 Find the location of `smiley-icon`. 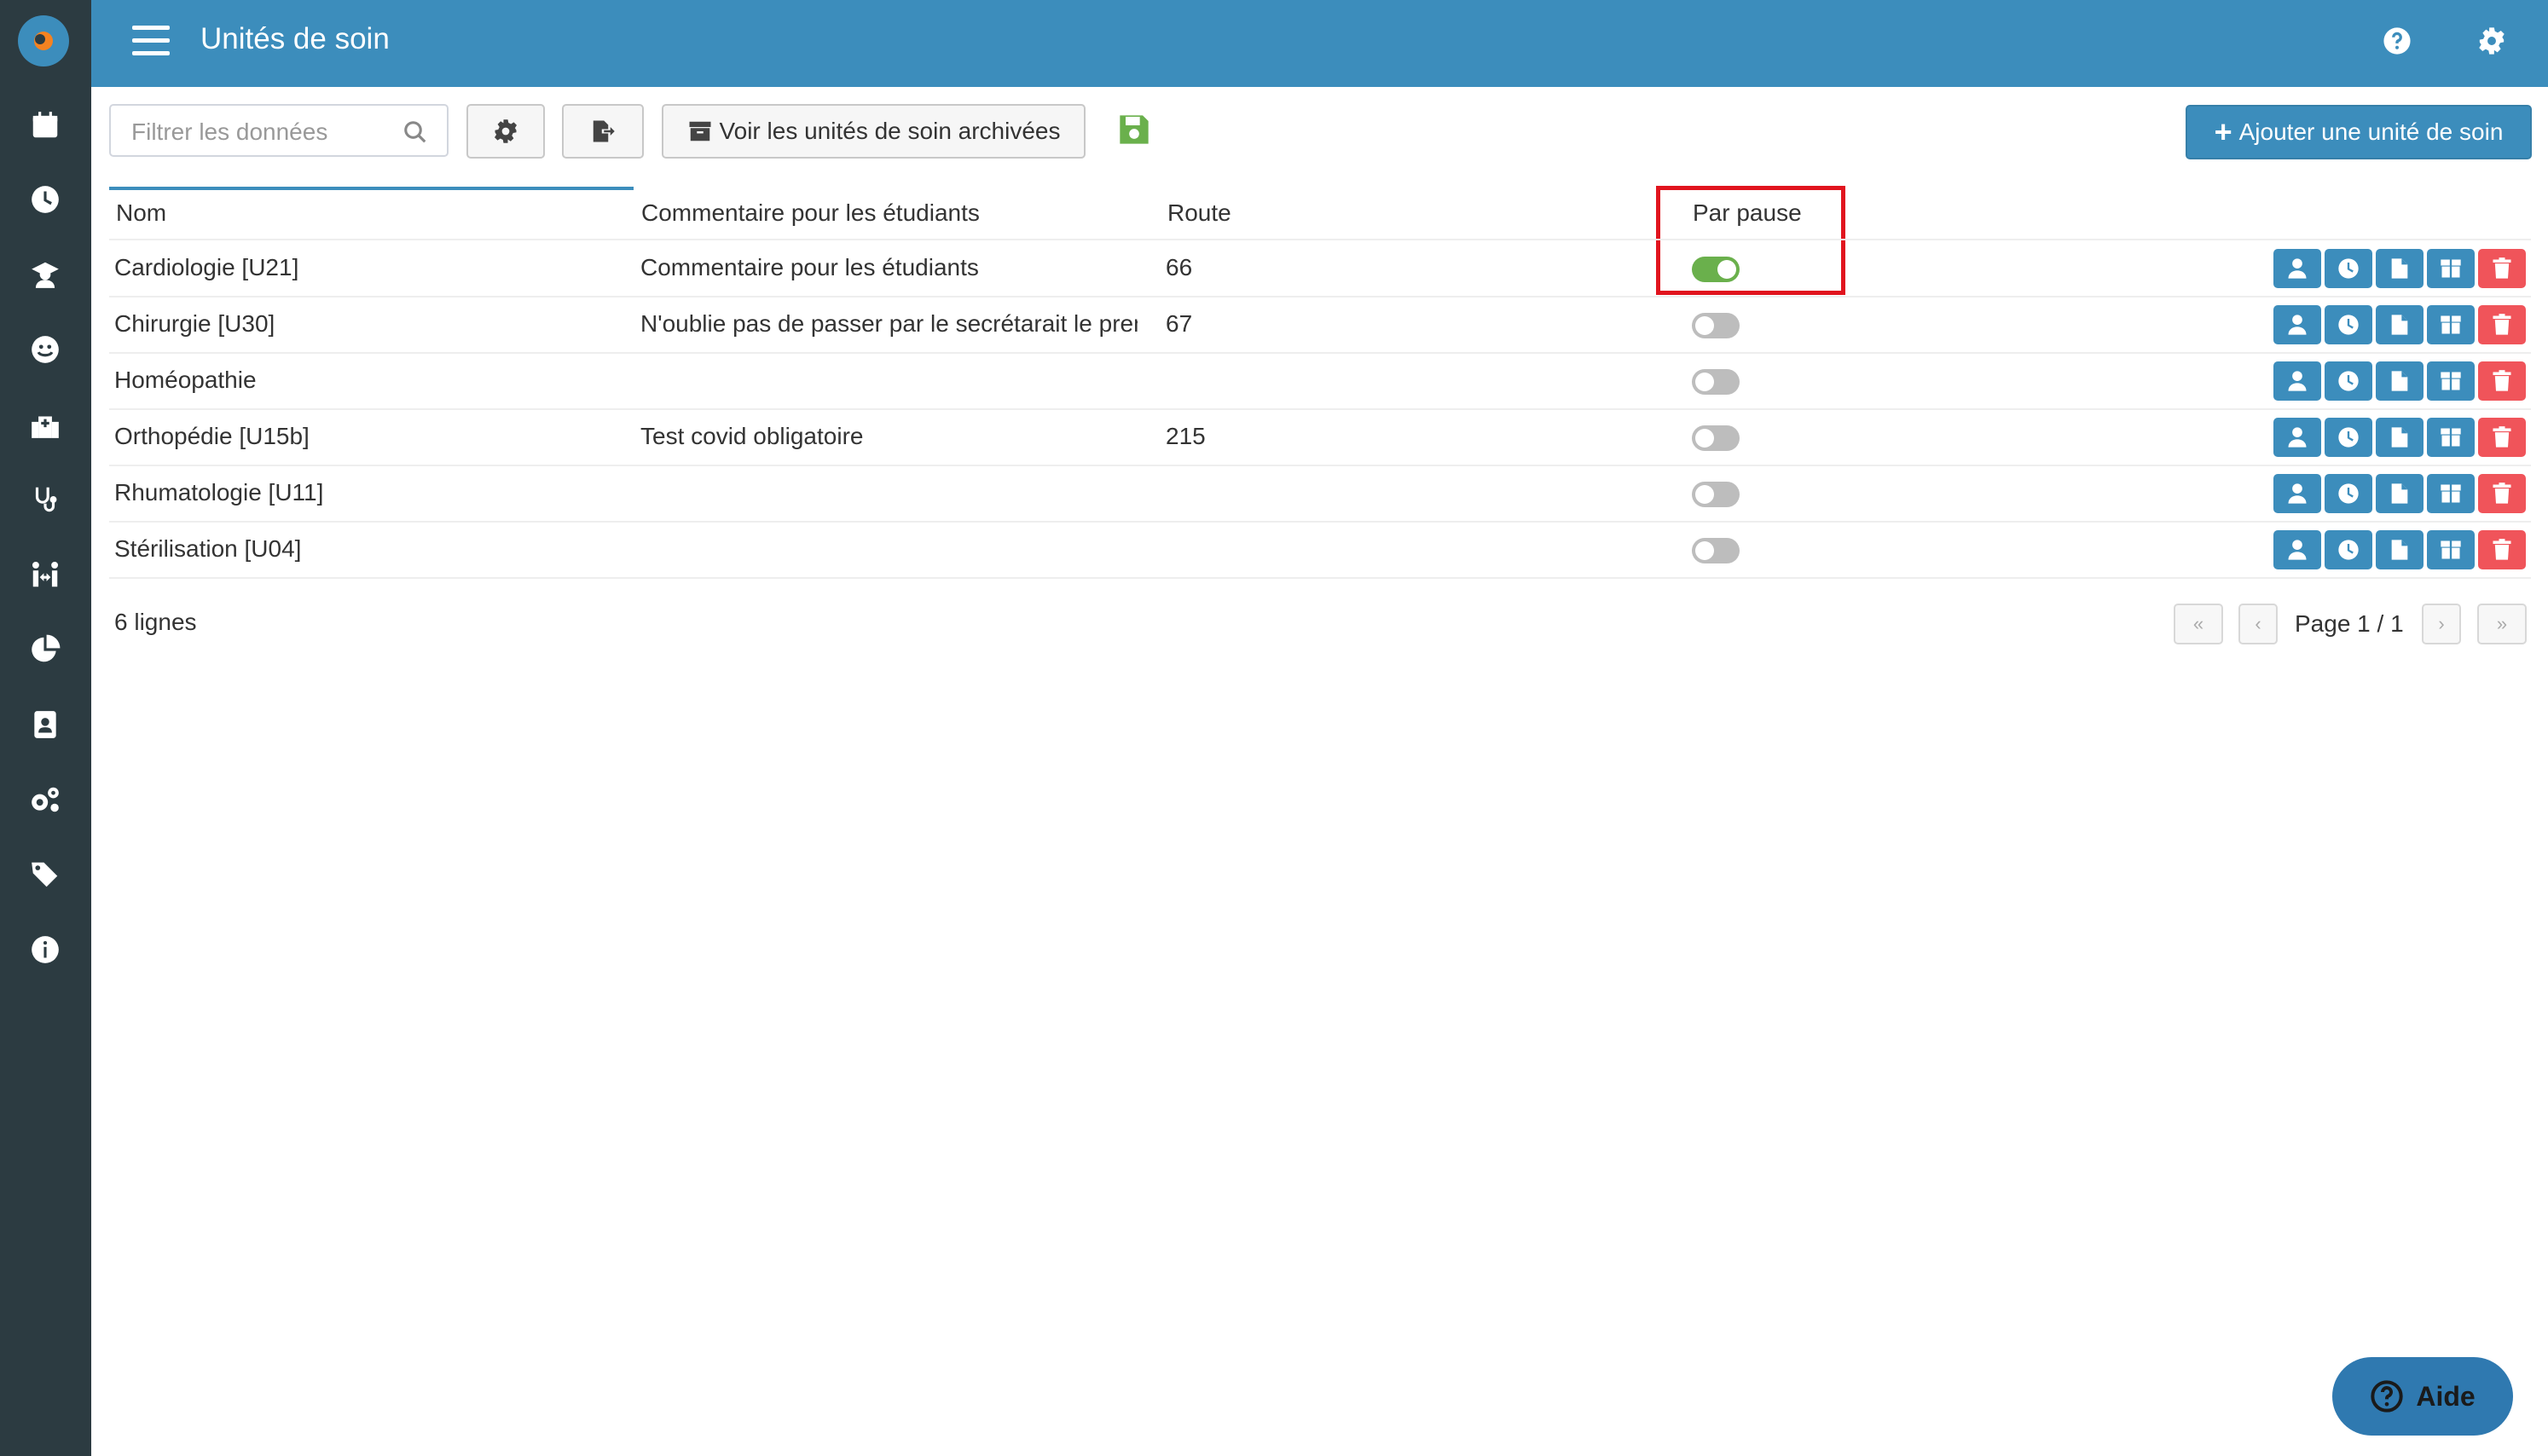

smiley-icon is located at coordinates (45, 349).